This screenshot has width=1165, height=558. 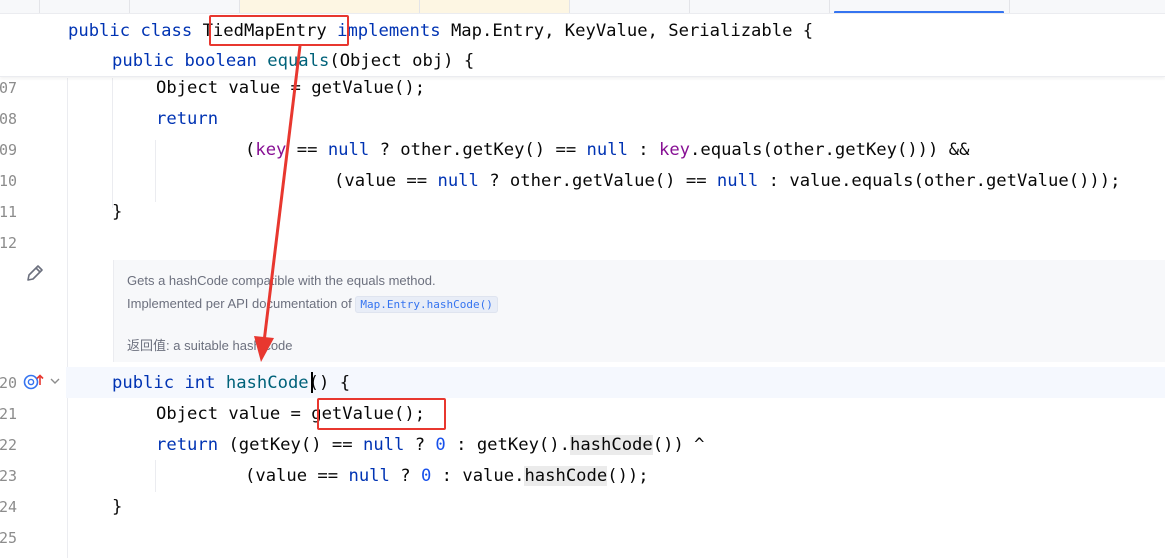 I want to click on sticky-method-declaration: public boolean equals(Object obj) {, so click(x=293, y=61).